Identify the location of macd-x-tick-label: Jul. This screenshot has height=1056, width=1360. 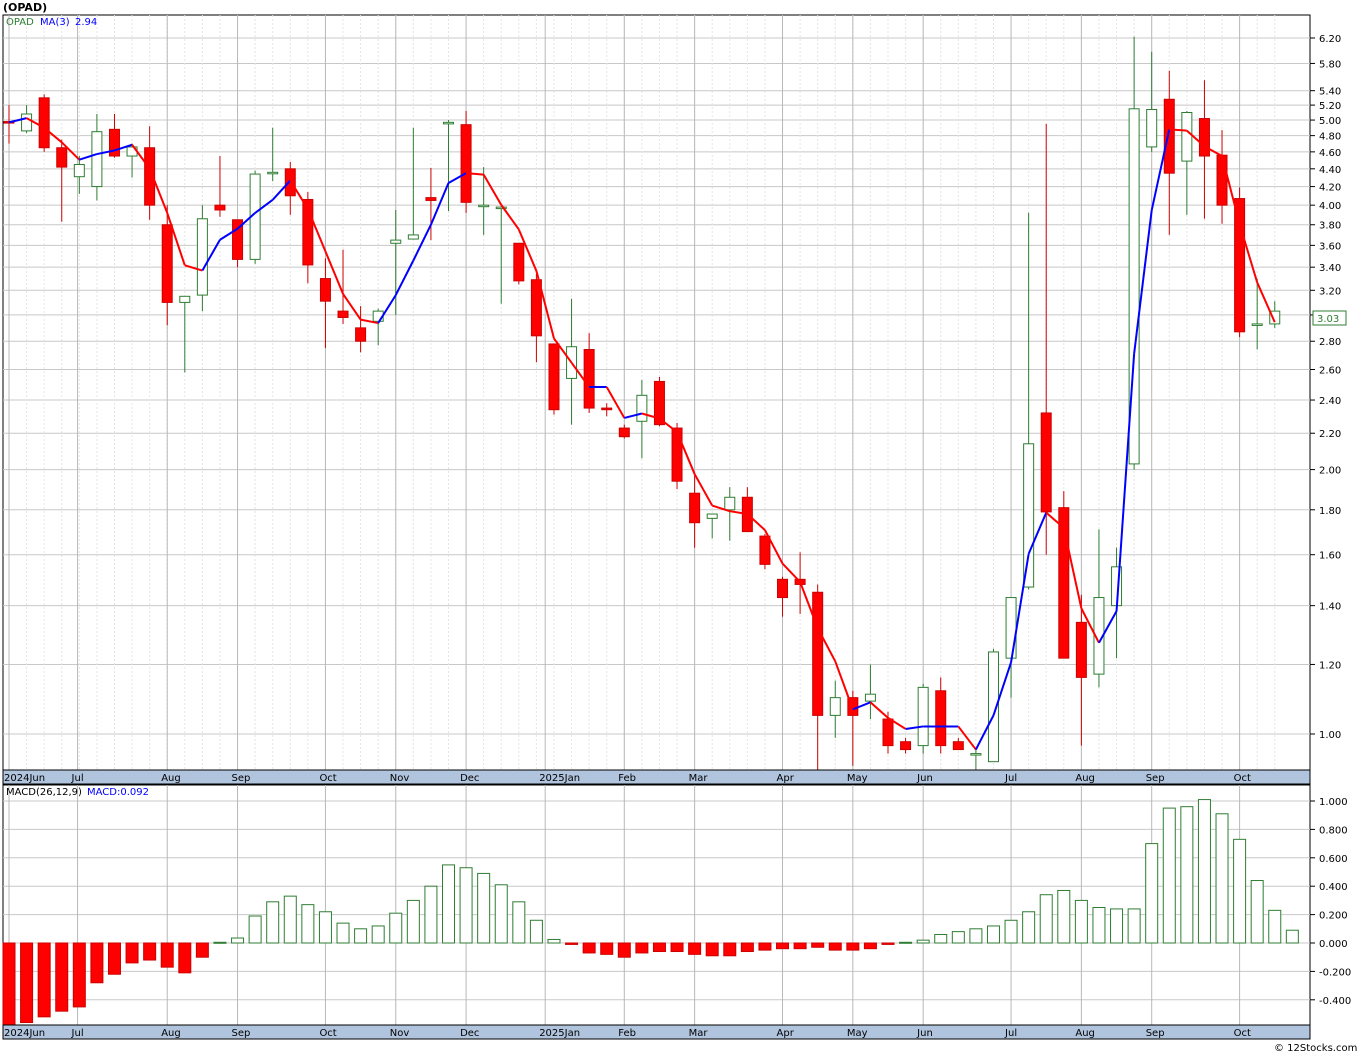
(1010, 1033).